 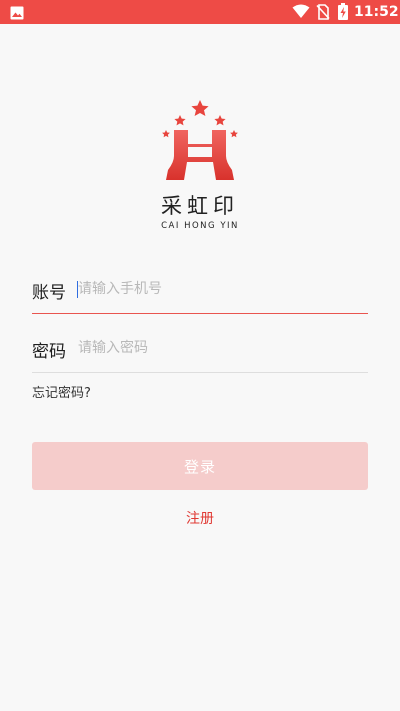 I want to click on password-field: 密码, so click(x=200, y=350).